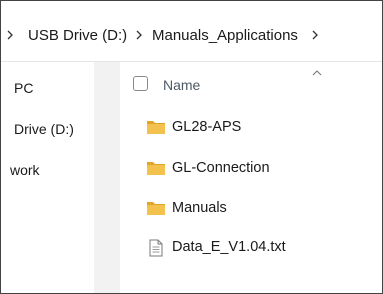 Image resolution: width=383 pixels, height=294 pixels. Describe the element at coordinates (23, 88) in the screenshot. I see `sidebar-item-pc: PC` at that location.